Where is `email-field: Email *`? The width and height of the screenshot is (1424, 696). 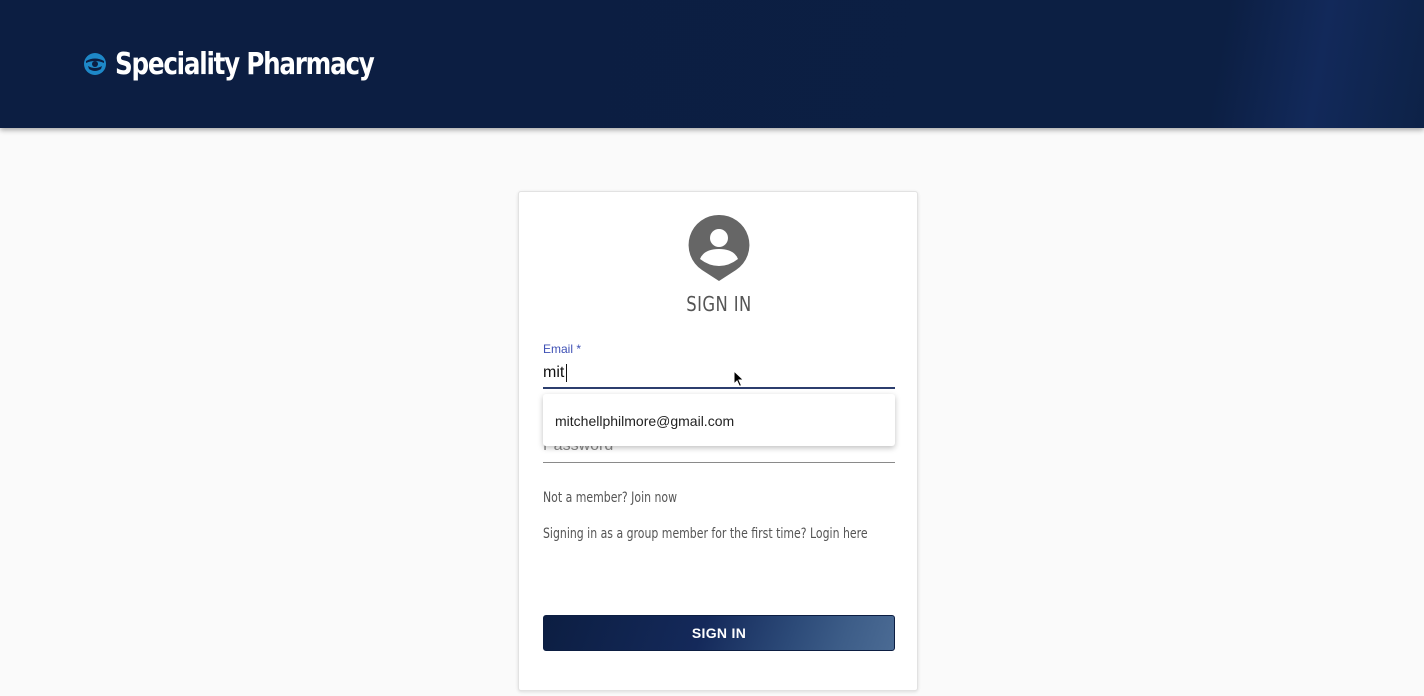 email-field: Email * is located at coordinates (719, 367).